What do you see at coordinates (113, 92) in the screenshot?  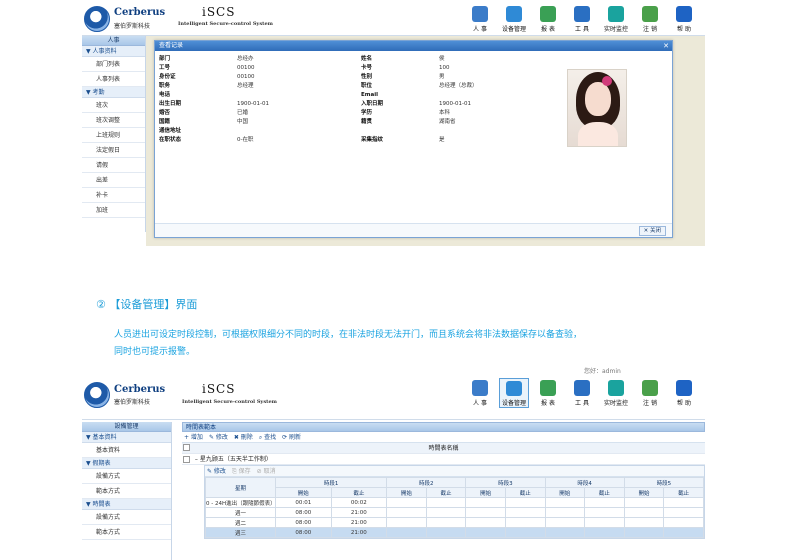 I see `sidebar-group: ▼ 考勤` at bounding box center [113, 92].